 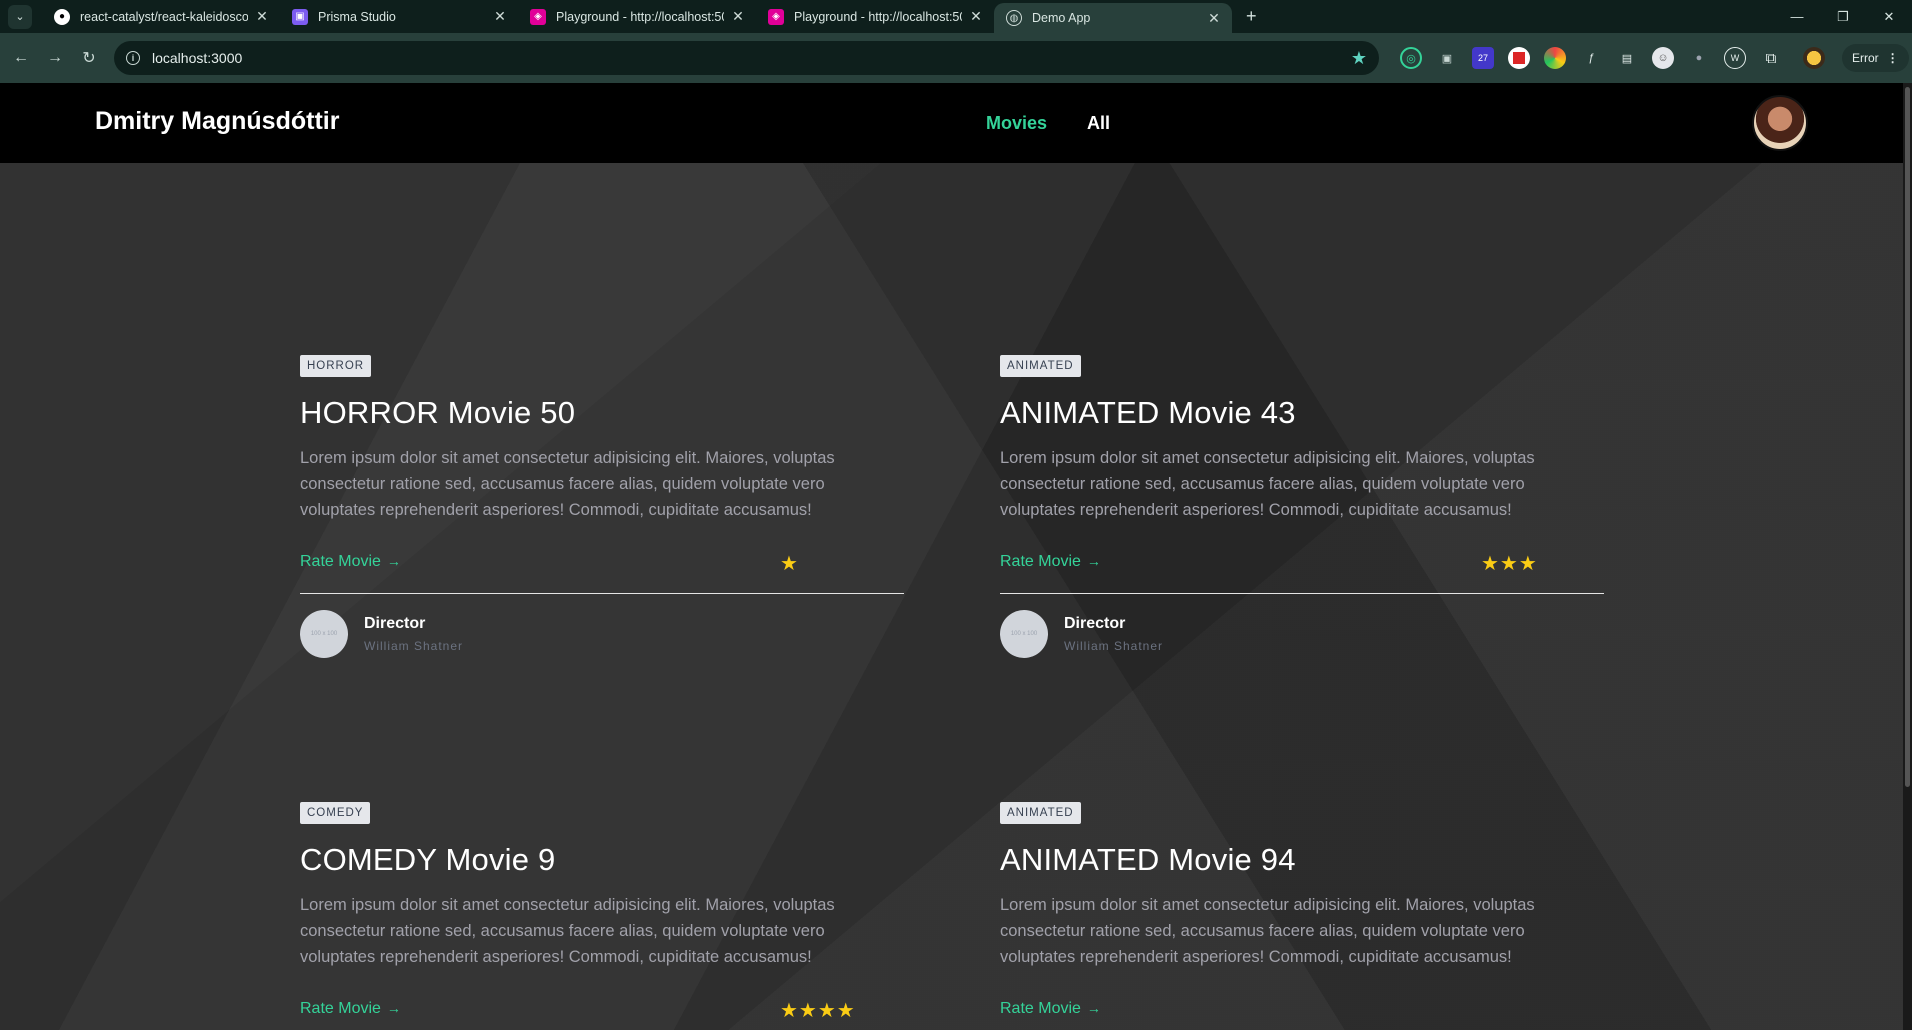 I want to click on page-scrollbar, so click(x=1907, y=556).